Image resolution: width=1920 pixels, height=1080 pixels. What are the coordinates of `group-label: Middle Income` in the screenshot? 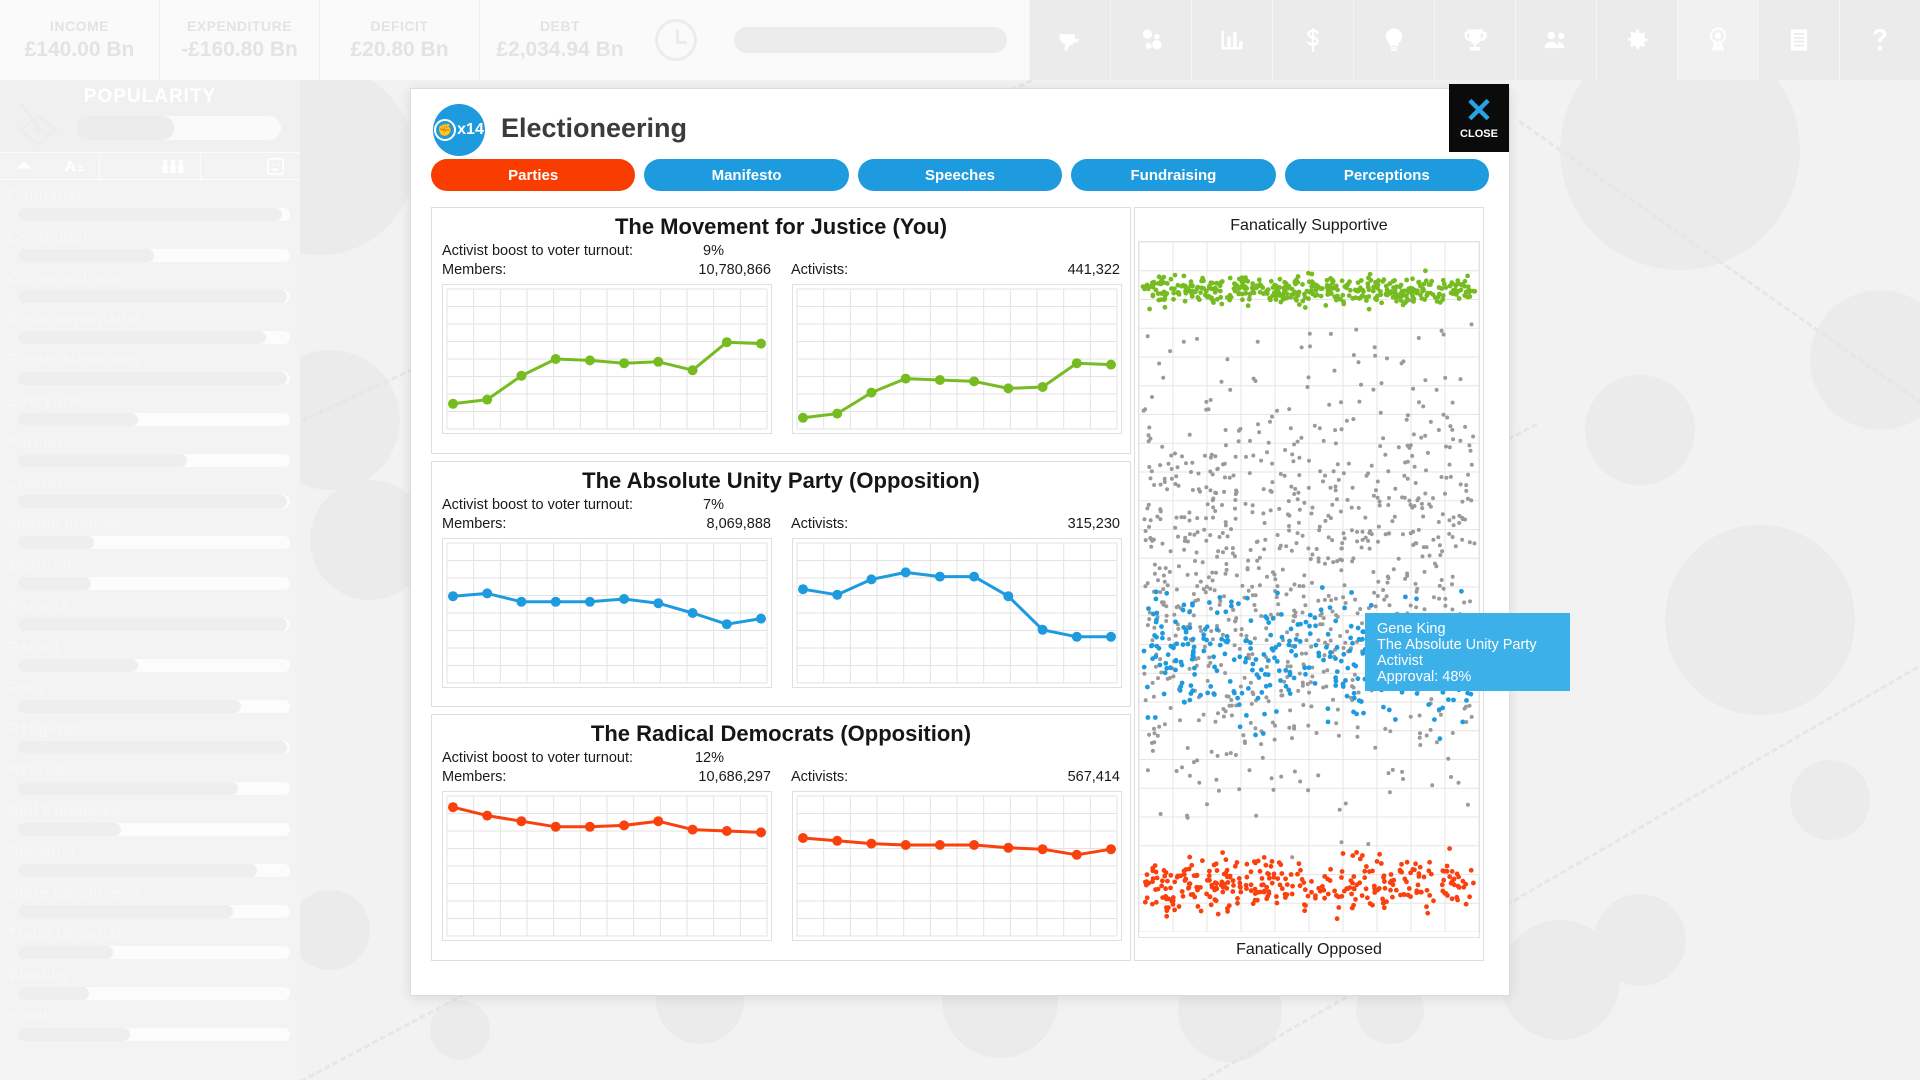 It's located at (65, 524).